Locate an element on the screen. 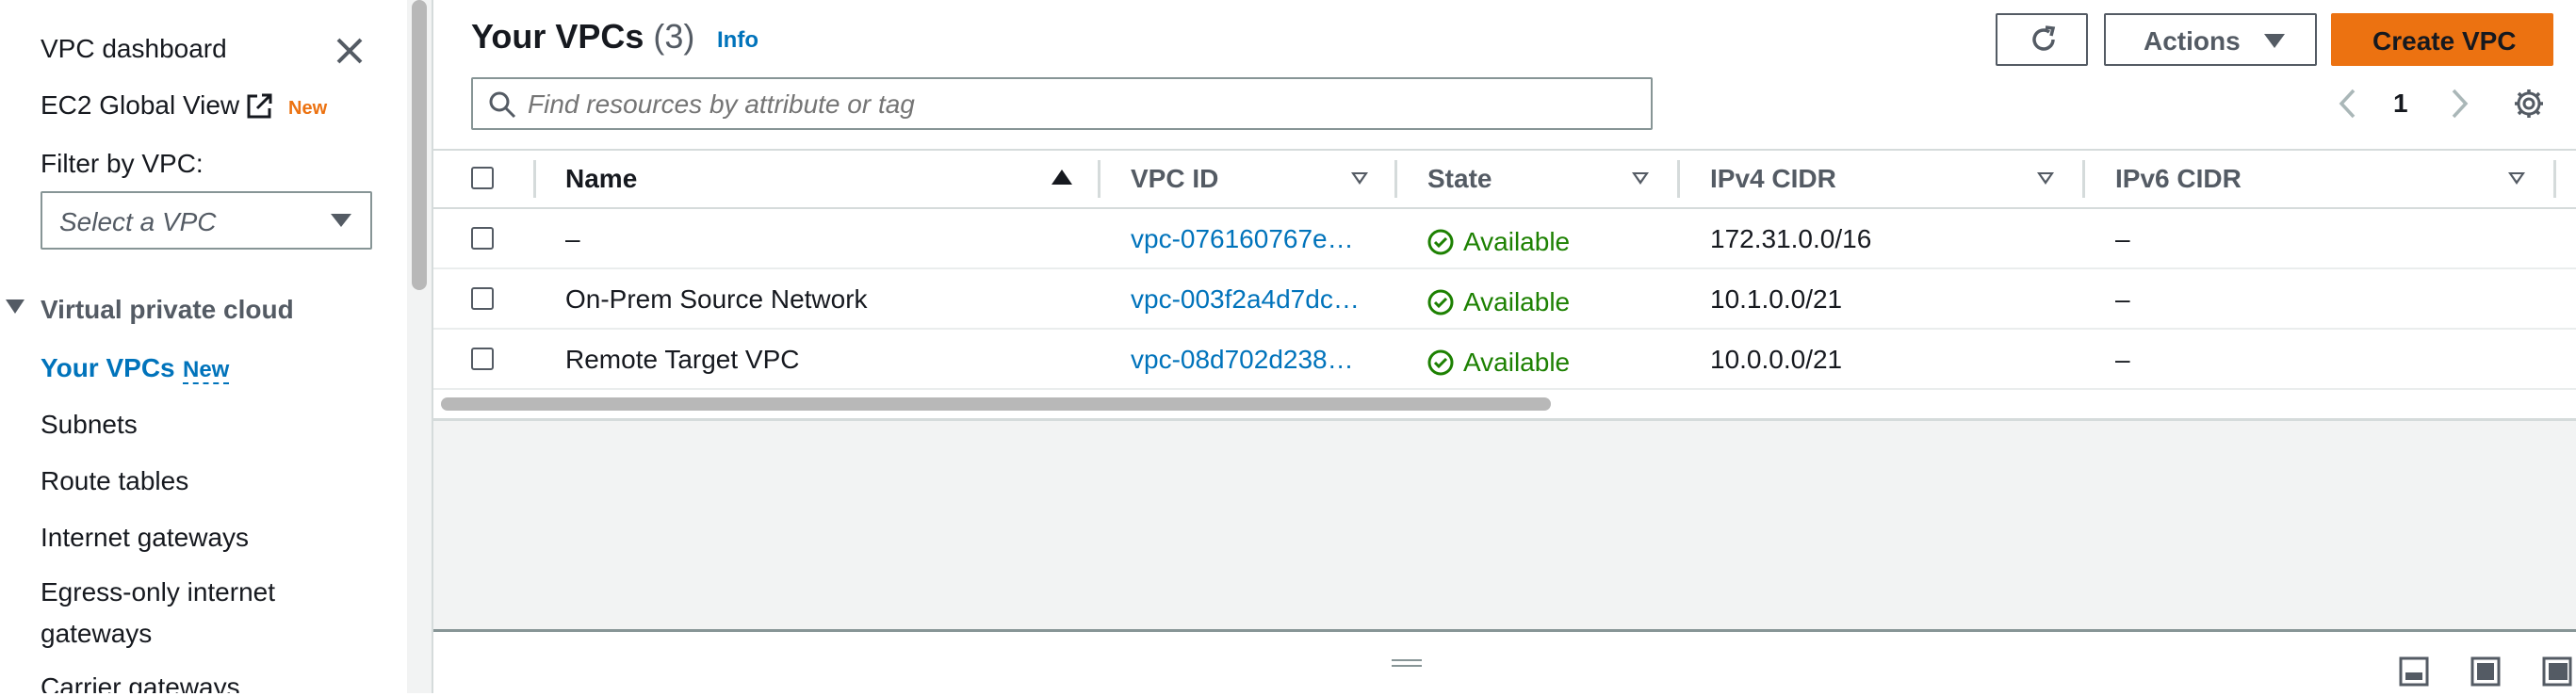 Image resolution: width=2576 pixels, height=696 pixels. nav-internet-gateways: Internet gateways is located at coordinates (145, 538).